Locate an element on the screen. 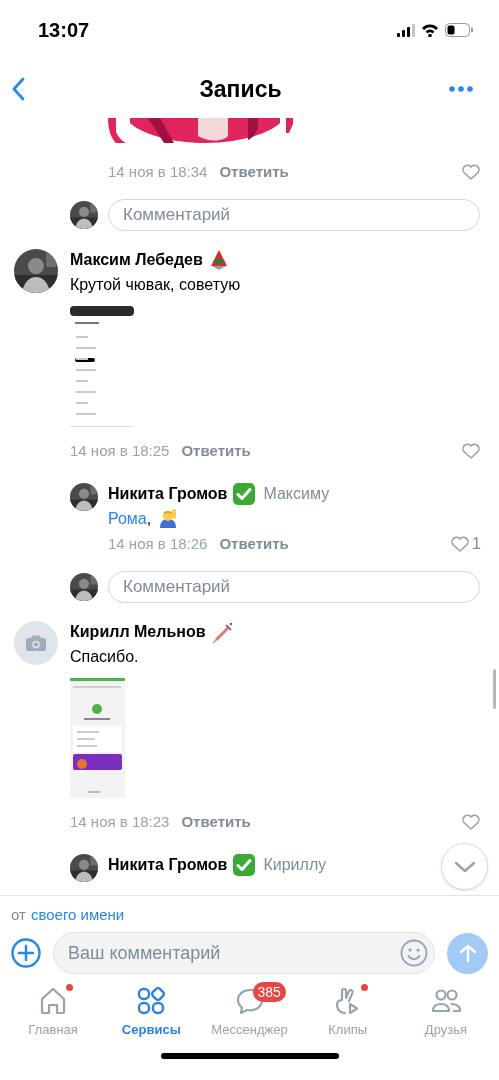 The image size is (499, 1080). author-name: Максим Лебедев is located at coordinates (136, 260).